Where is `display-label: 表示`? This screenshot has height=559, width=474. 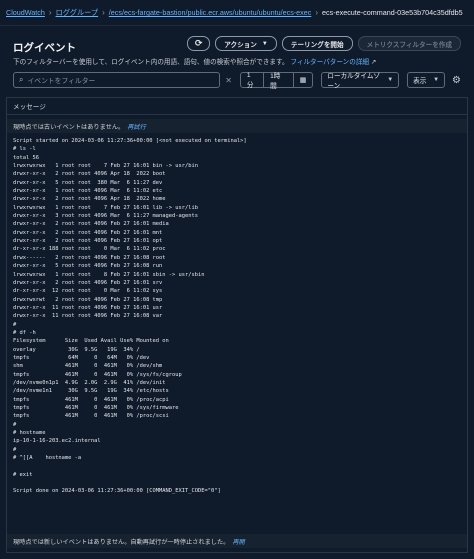
display-label: 表示 is located at coordinates (420, 81).